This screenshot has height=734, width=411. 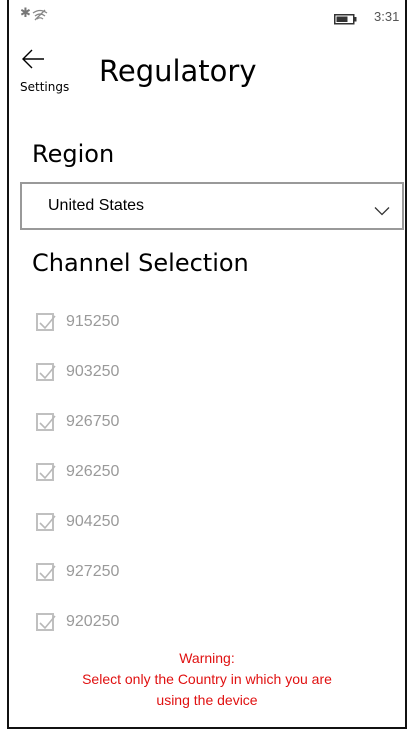 What do you see at coordinates (178, 71) in the screenshot?
I see `page-title: Regulatory` at bounding box center [178, 71].